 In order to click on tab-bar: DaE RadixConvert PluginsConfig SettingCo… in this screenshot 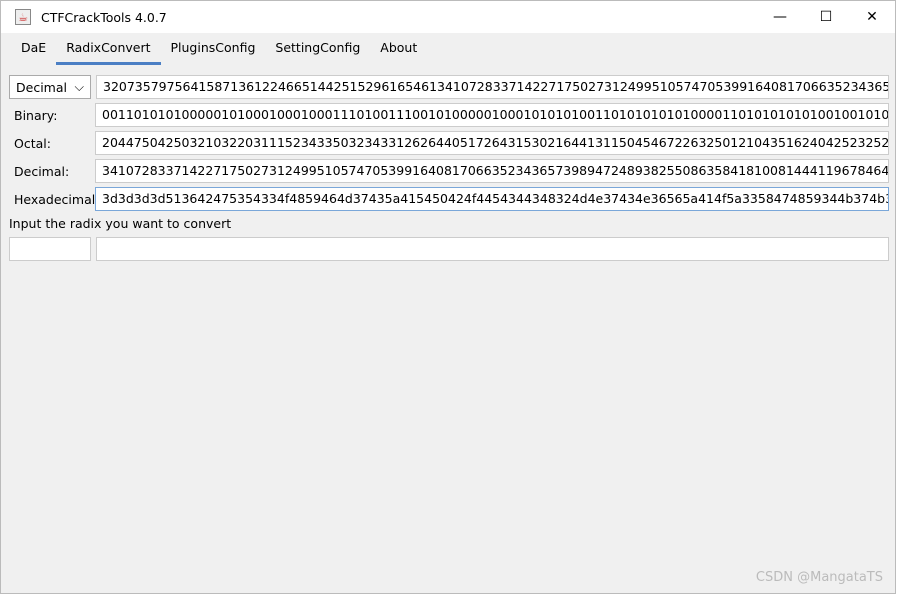, I will do `click(448, 49)`.